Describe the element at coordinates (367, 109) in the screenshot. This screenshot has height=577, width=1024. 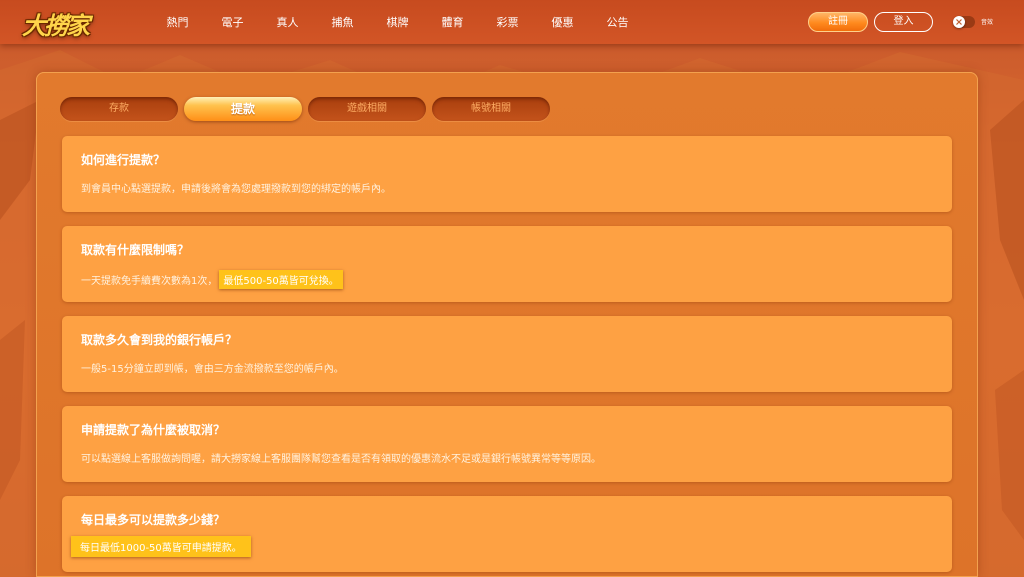
I see `tab-game-related: 遊戲相關` at that location.